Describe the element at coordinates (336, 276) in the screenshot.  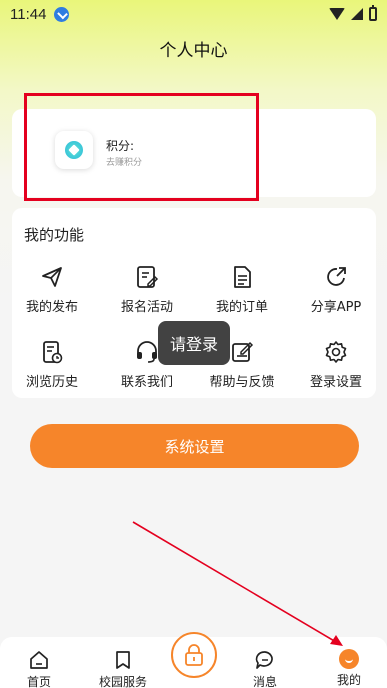
I see `share-icon` at that location.